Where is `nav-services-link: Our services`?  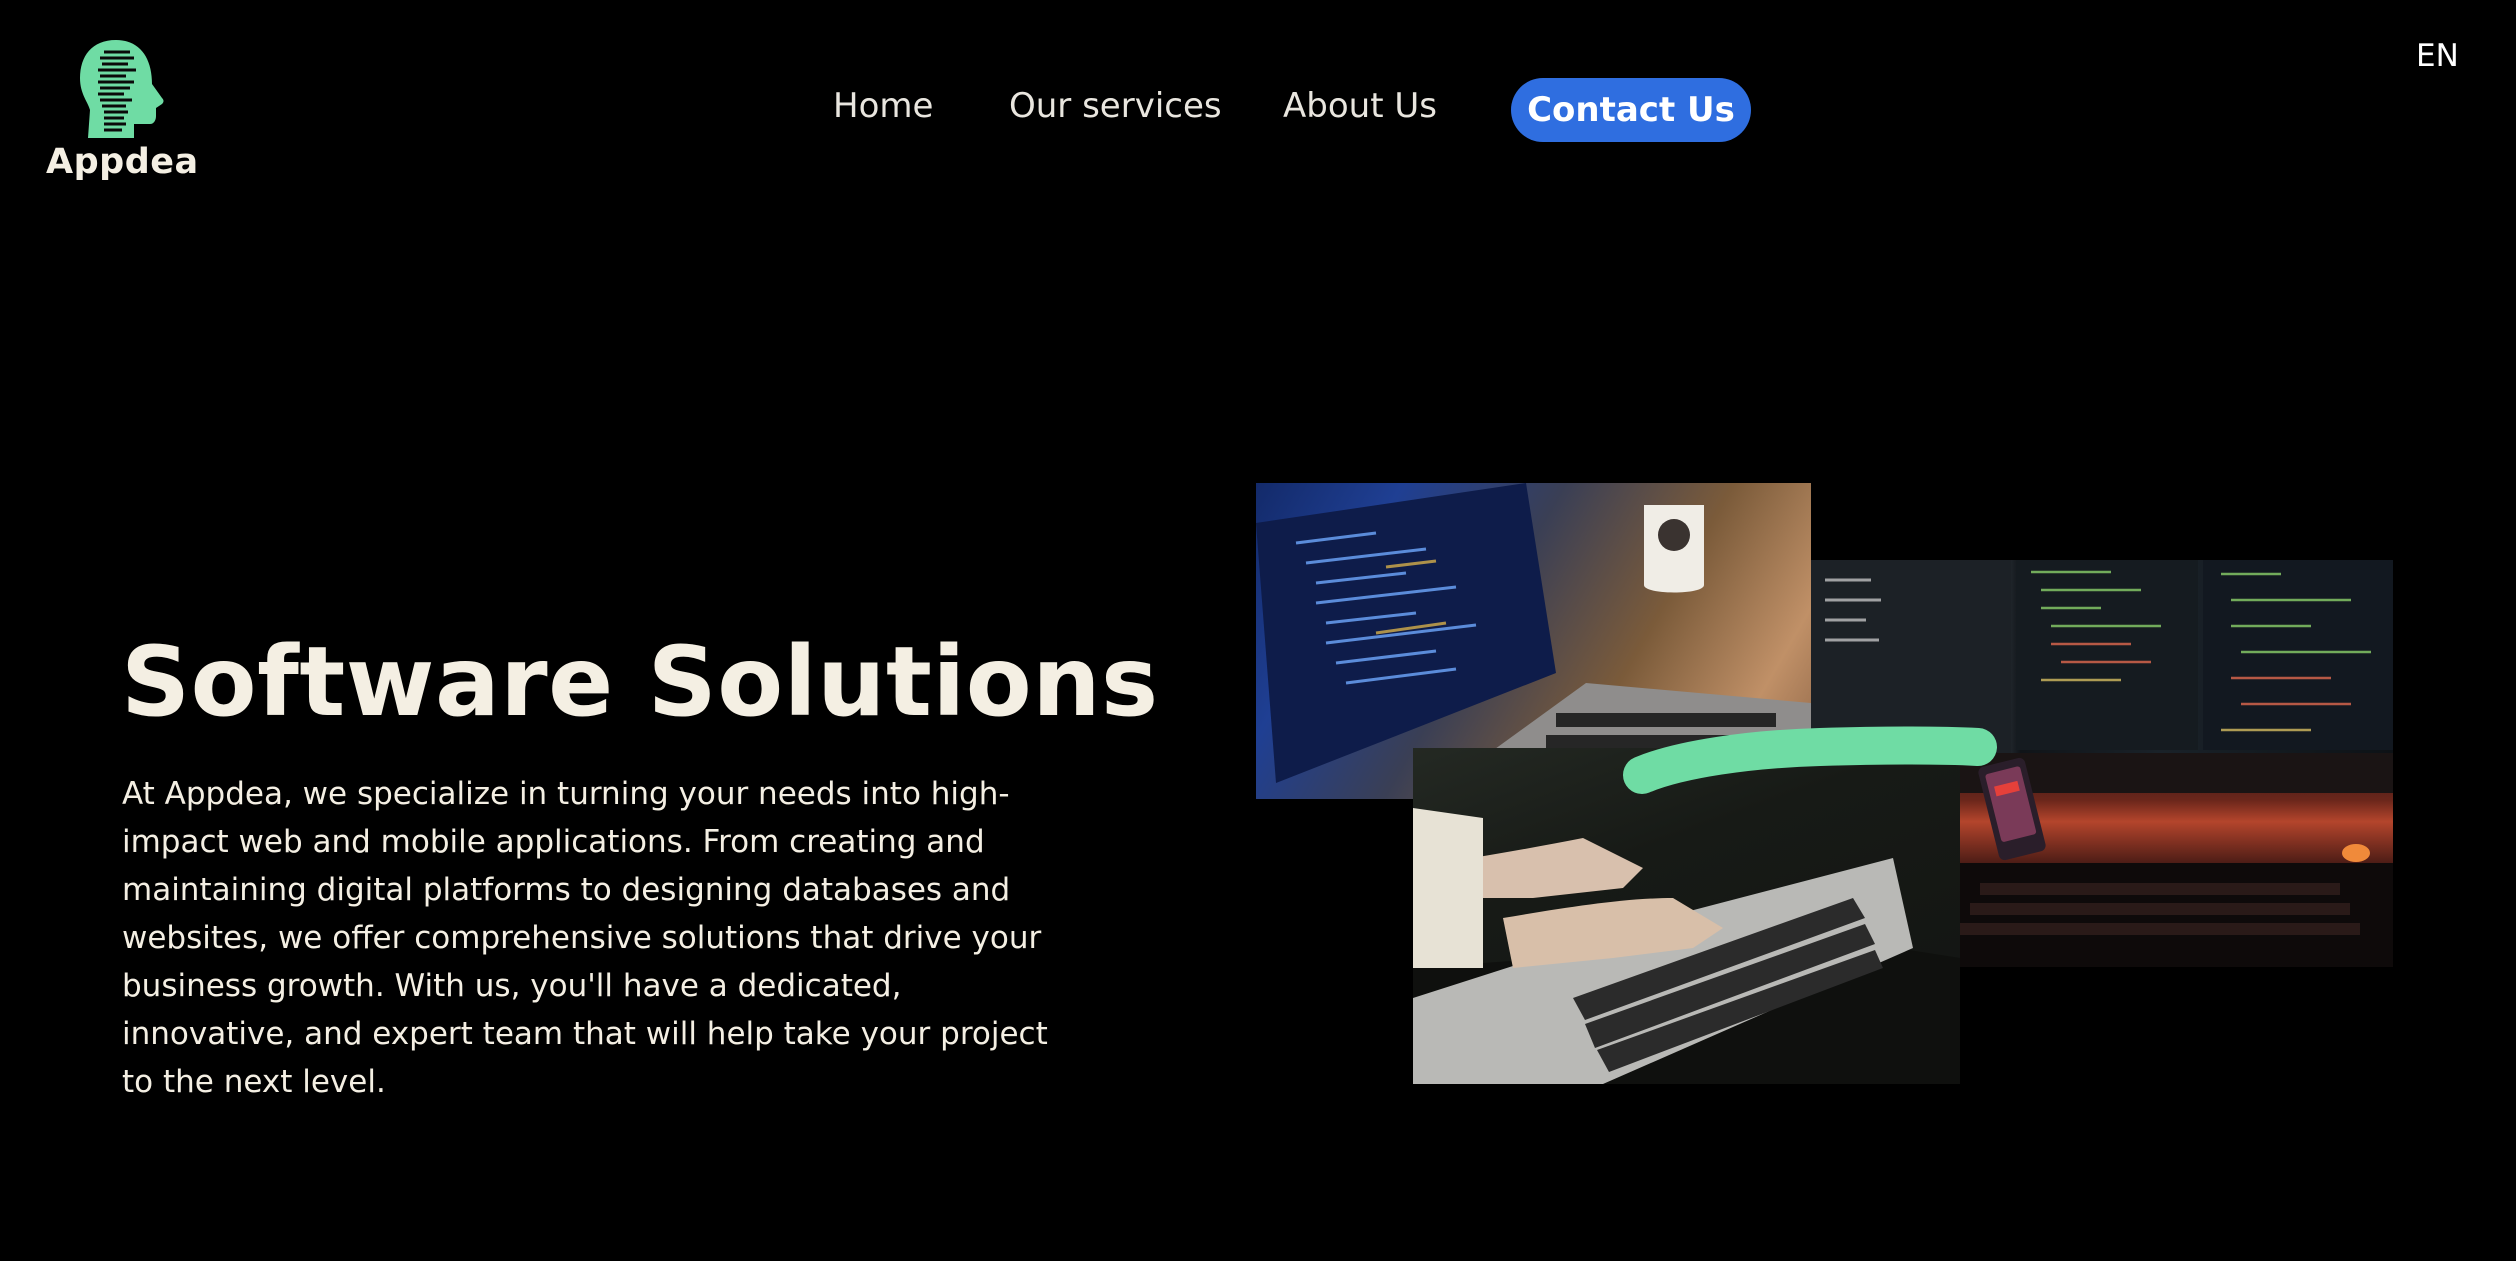 nav-services-link: Our services is located at coordinates (1115, 106).